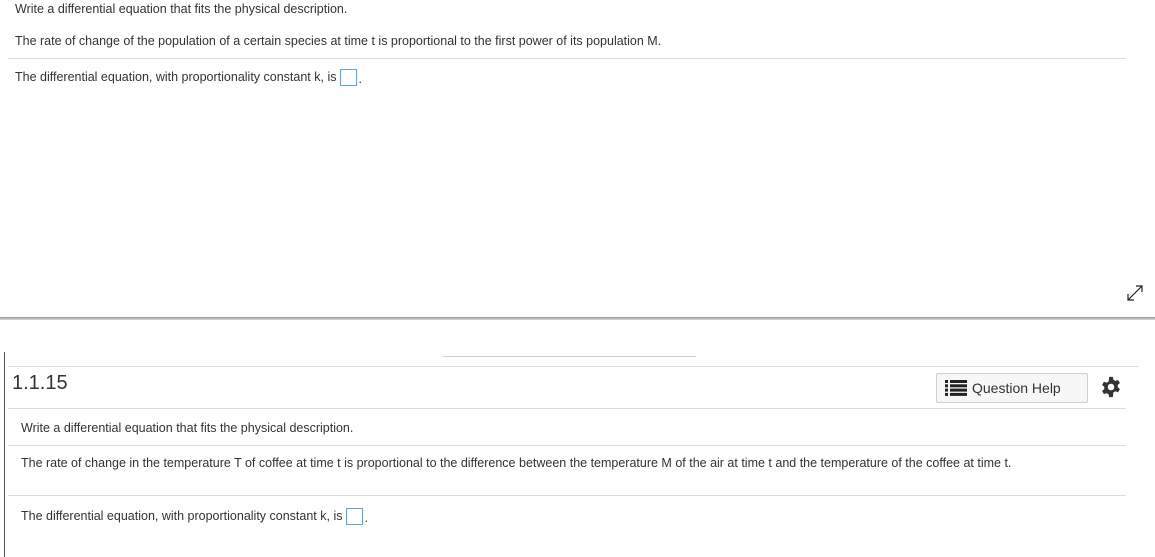 This screenshot has width=1155, height=557. Describe the element at coordinates (1016, 388) in the screenshot. I see `question-help-label: Question Help` at that location.